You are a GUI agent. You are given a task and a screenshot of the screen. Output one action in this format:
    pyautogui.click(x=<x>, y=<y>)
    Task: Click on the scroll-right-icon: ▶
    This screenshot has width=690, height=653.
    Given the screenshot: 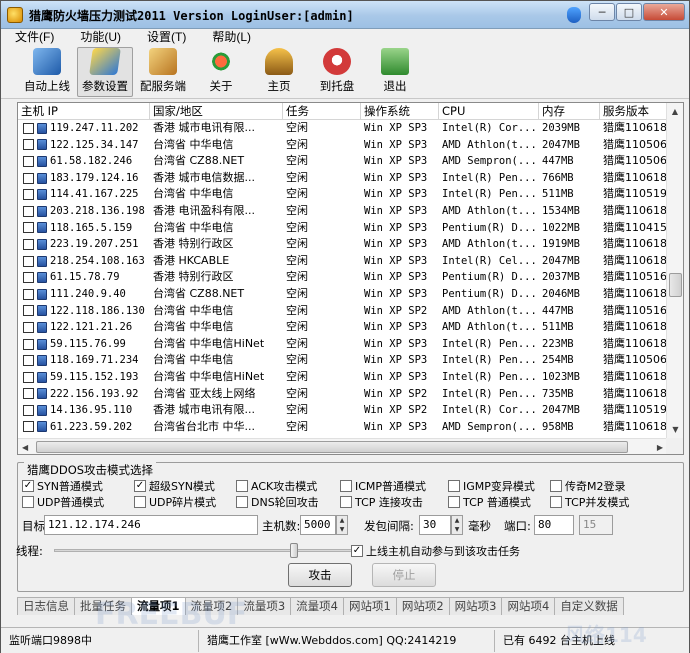 What is the action you would take?
    pyautogui.click(x=660, y=447)
    